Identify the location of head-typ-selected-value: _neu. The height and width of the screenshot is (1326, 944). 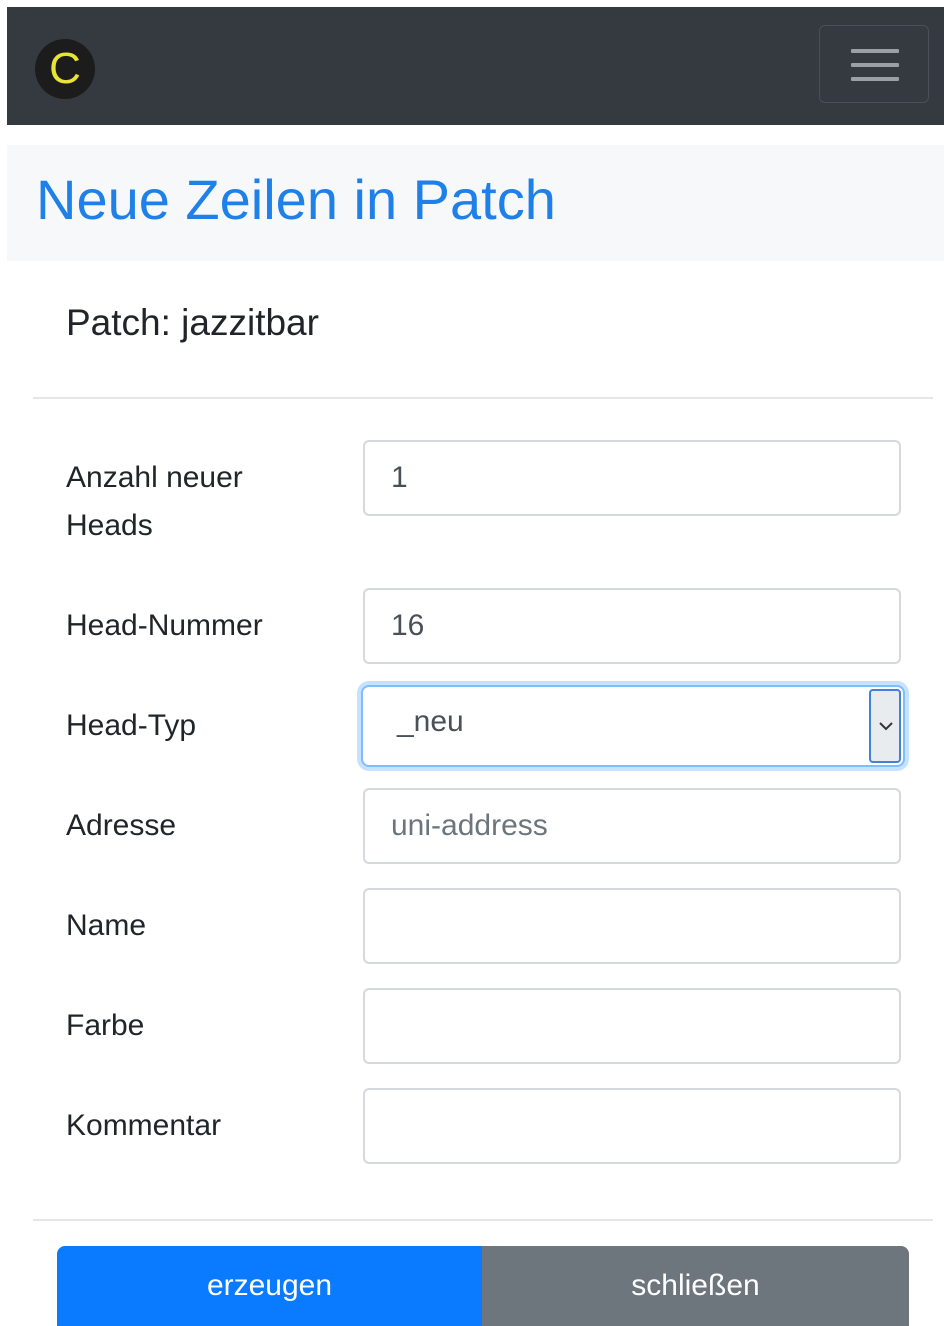
(430, 721).